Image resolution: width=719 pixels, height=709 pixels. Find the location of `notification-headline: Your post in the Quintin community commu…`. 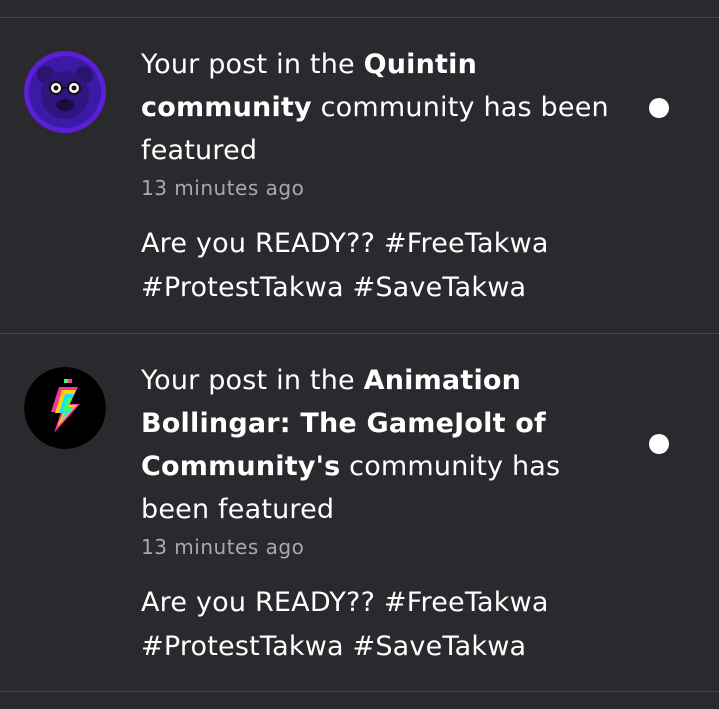

notification-headline: Your post in the Quintin community commu… is located at coordinates (381, 107).